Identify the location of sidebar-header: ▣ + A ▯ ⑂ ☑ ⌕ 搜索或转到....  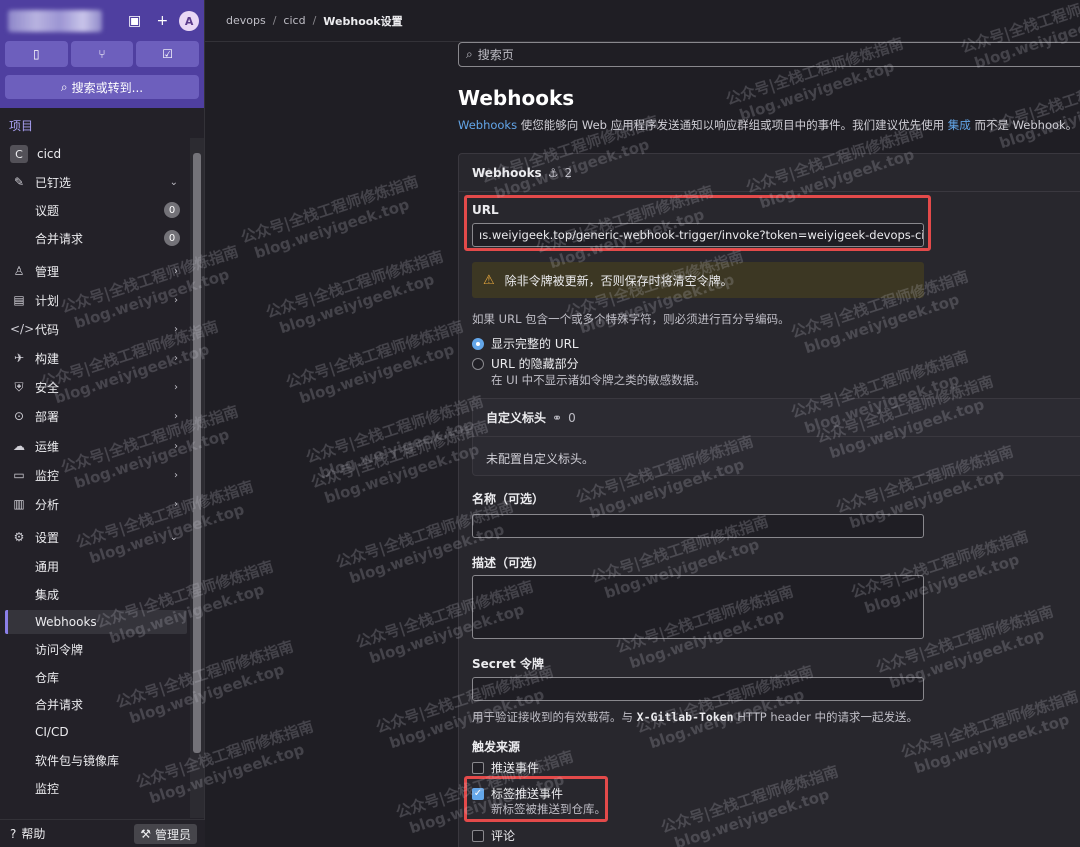
(102, 54).